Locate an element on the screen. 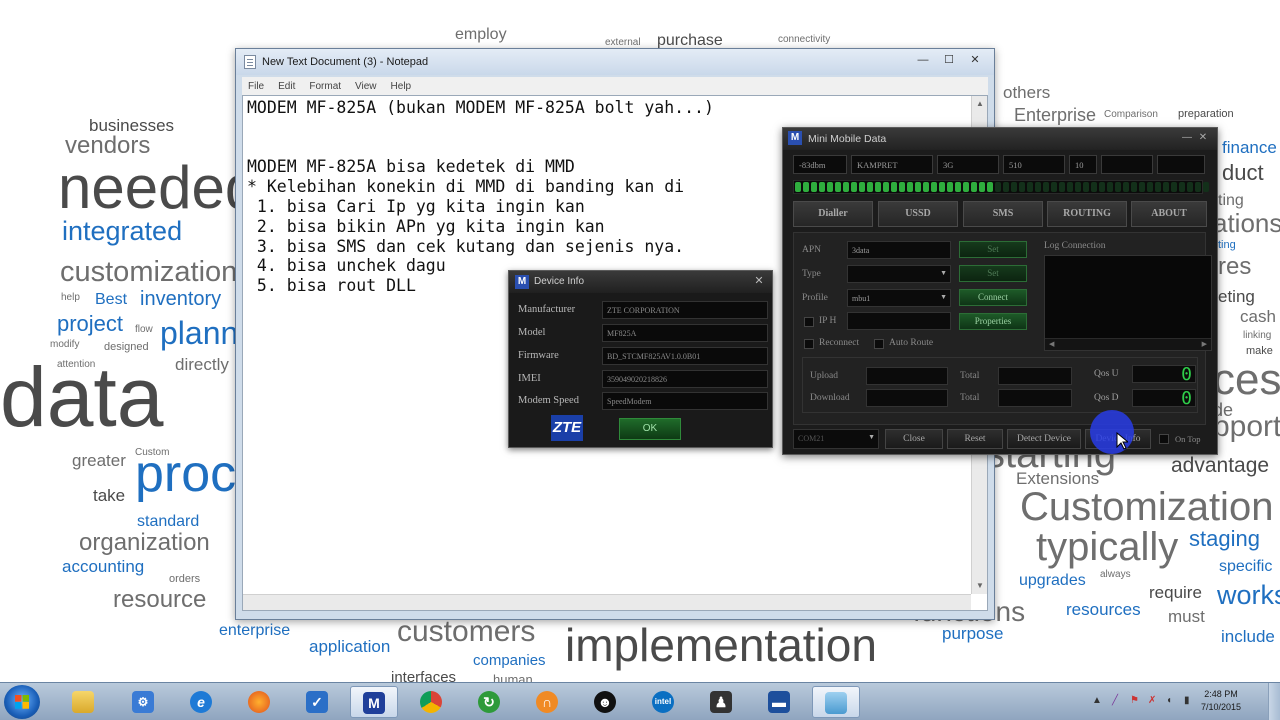  clock: 2:48 PM 7/10/2015 is located at coordinates (1221, 701).